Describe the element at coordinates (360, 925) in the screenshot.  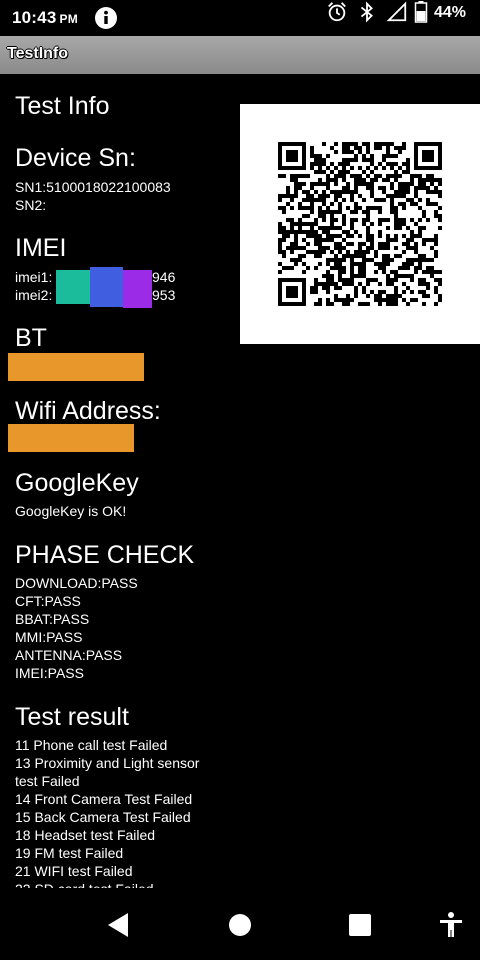
I see `recents-icon` at that location.